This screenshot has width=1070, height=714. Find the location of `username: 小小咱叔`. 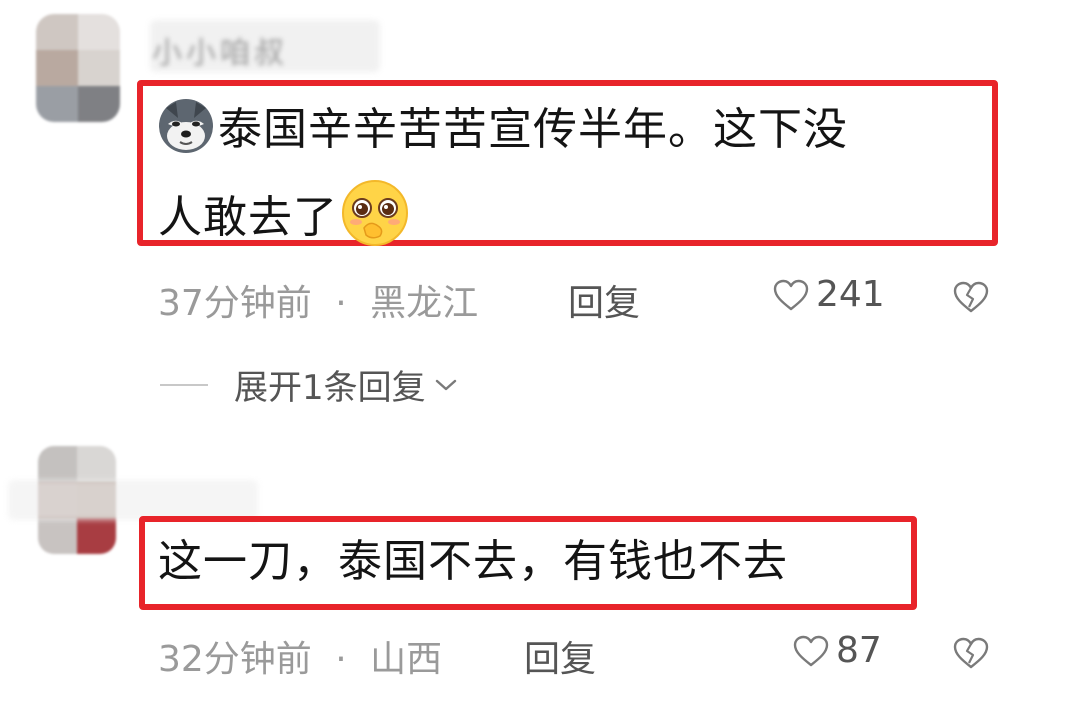

username: 小小咱叔 is located at coordinates (220, 50).